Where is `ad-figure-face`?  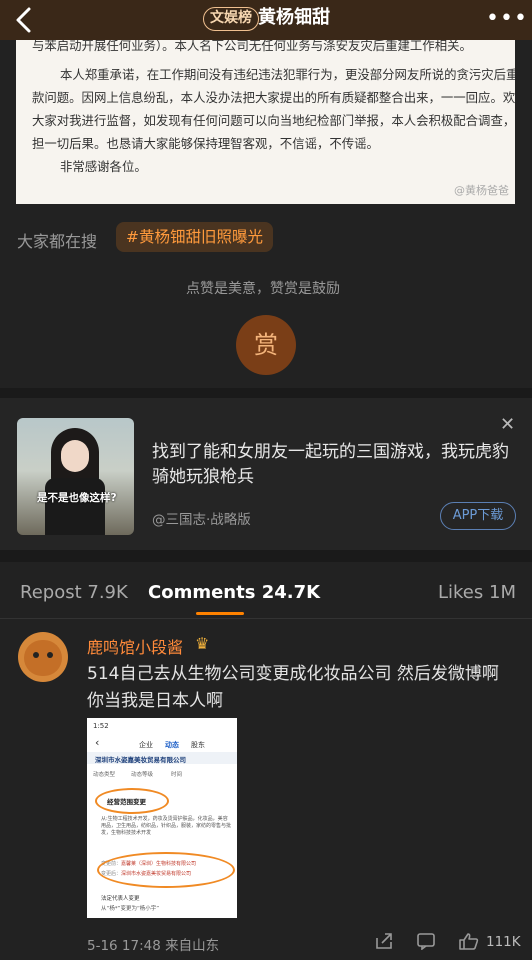
ad-figure-face is located at coordinates (75, 456).